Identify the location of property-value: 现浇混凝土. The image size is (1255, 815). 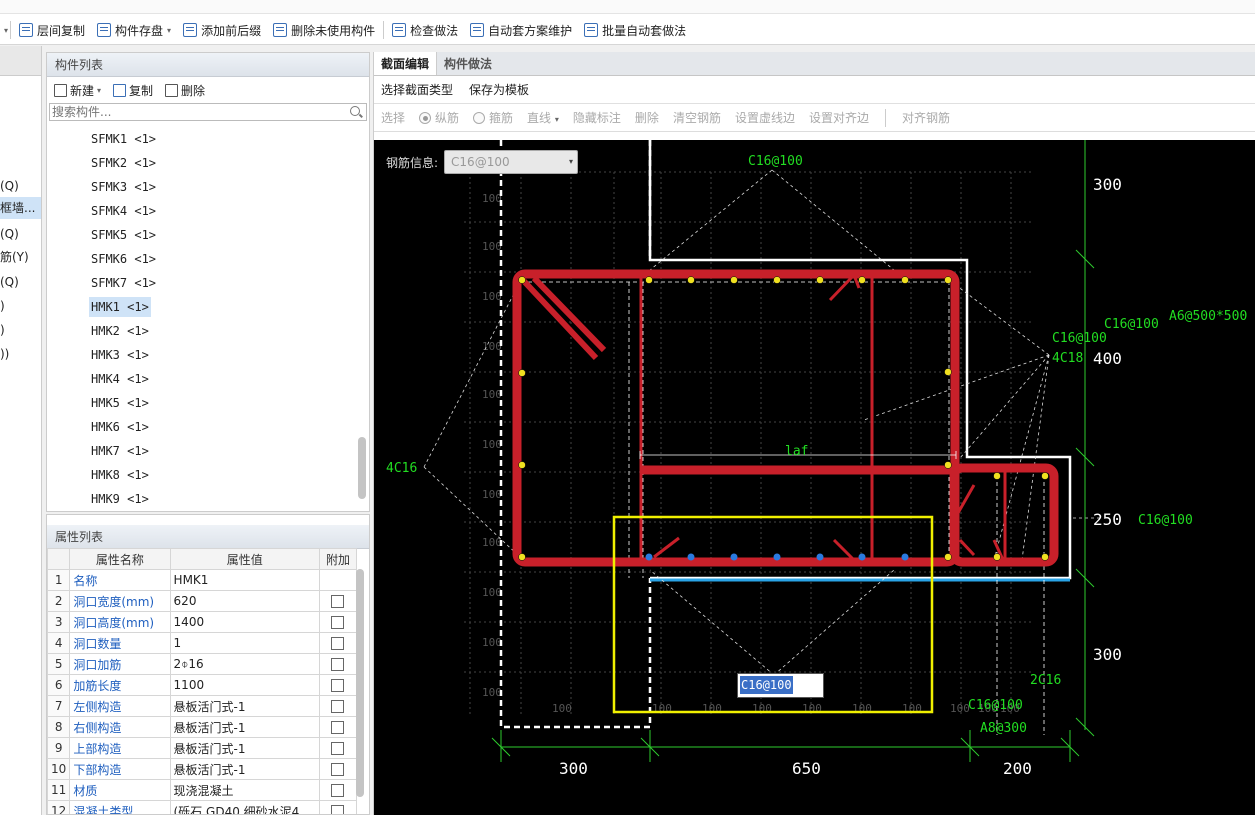
(244, 790).